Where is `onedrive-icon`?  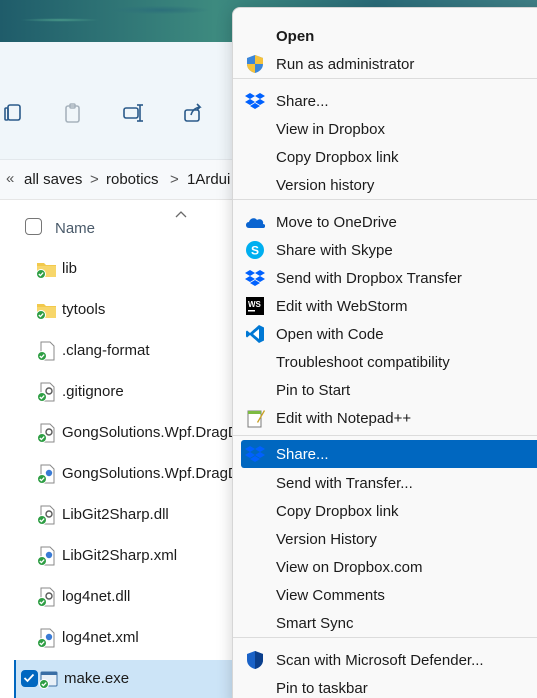
onedrive-icon is located at coordinates (255, 223).